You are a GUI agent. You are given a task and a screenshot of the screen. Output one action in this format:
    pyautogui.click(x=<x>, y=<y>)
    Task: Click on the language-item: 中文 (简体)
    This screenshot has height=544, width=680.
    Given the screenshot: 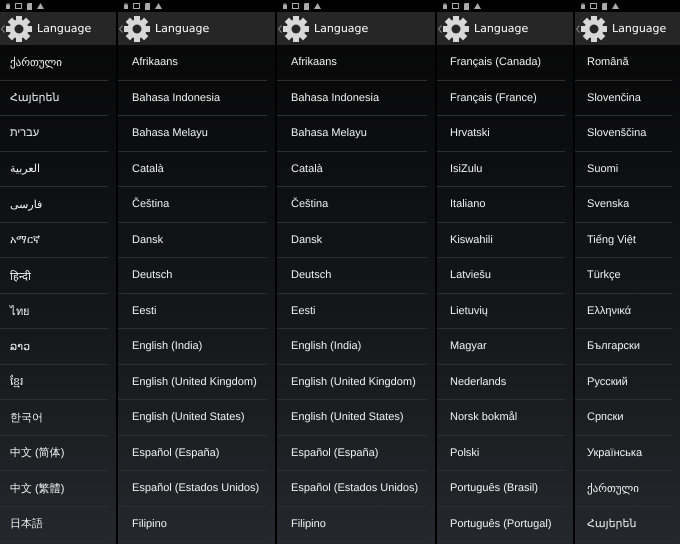 What is the action you would take?
    pyautogui.click(x=54, y=453)
    